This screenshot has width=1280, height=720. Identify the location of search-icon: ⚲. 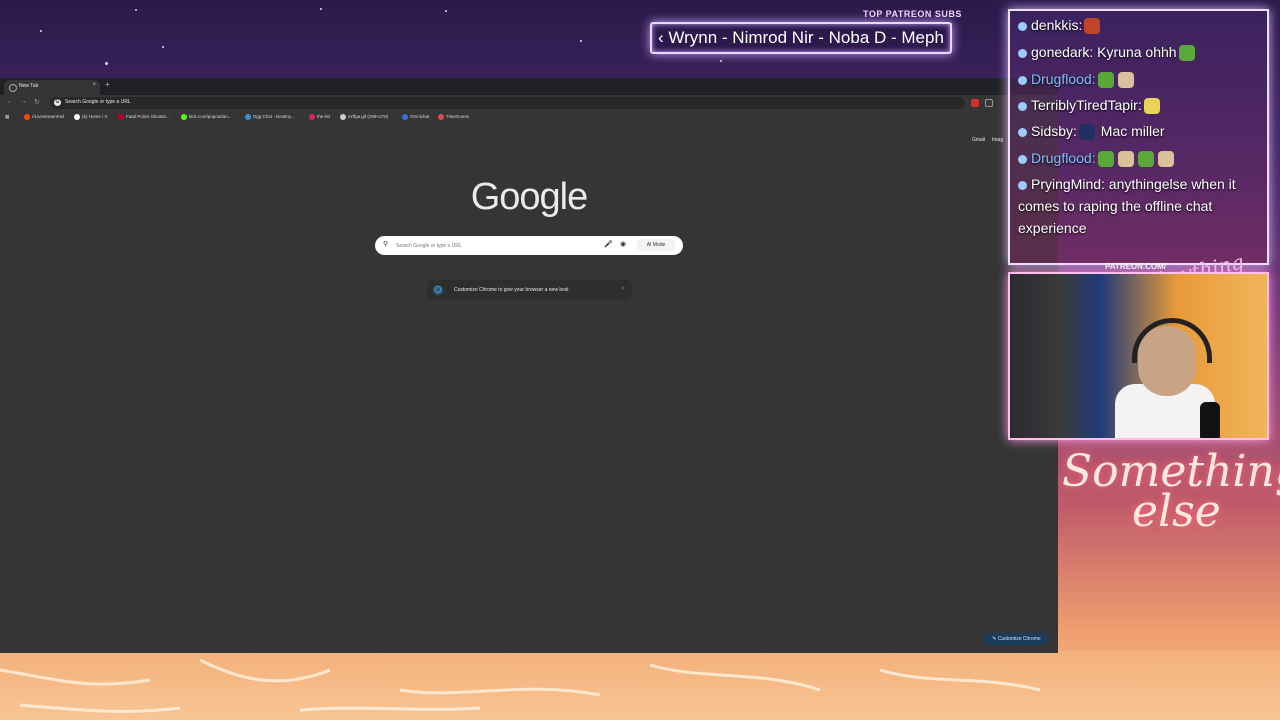
(386, 244).